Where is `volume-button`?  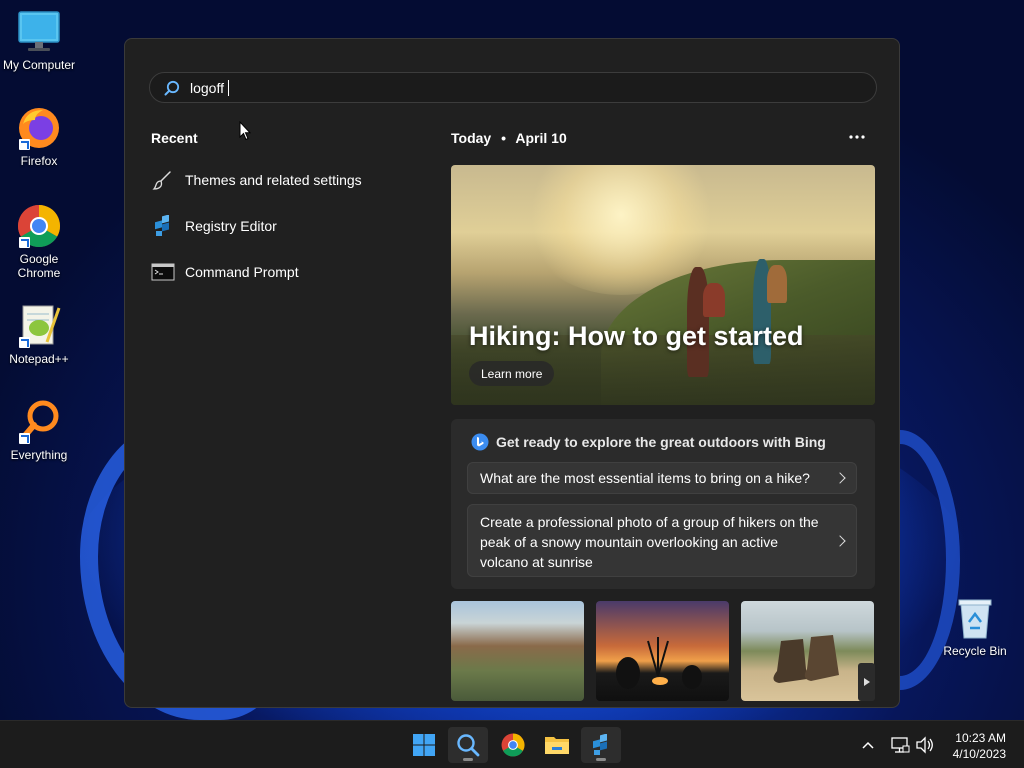
volume-button is located at coordinates (925, 745).